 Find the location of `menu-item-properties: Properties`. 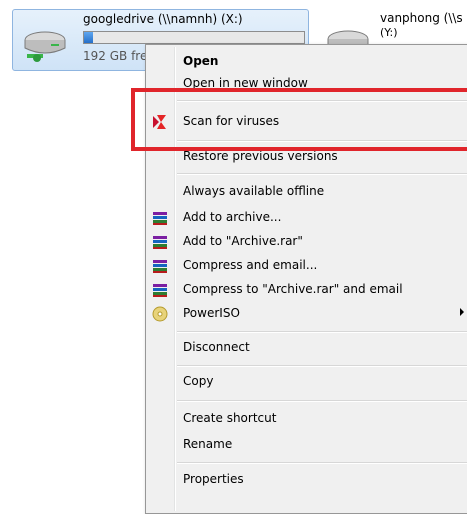

menu-item-properties: Properties is located at coordinates (307, 480).